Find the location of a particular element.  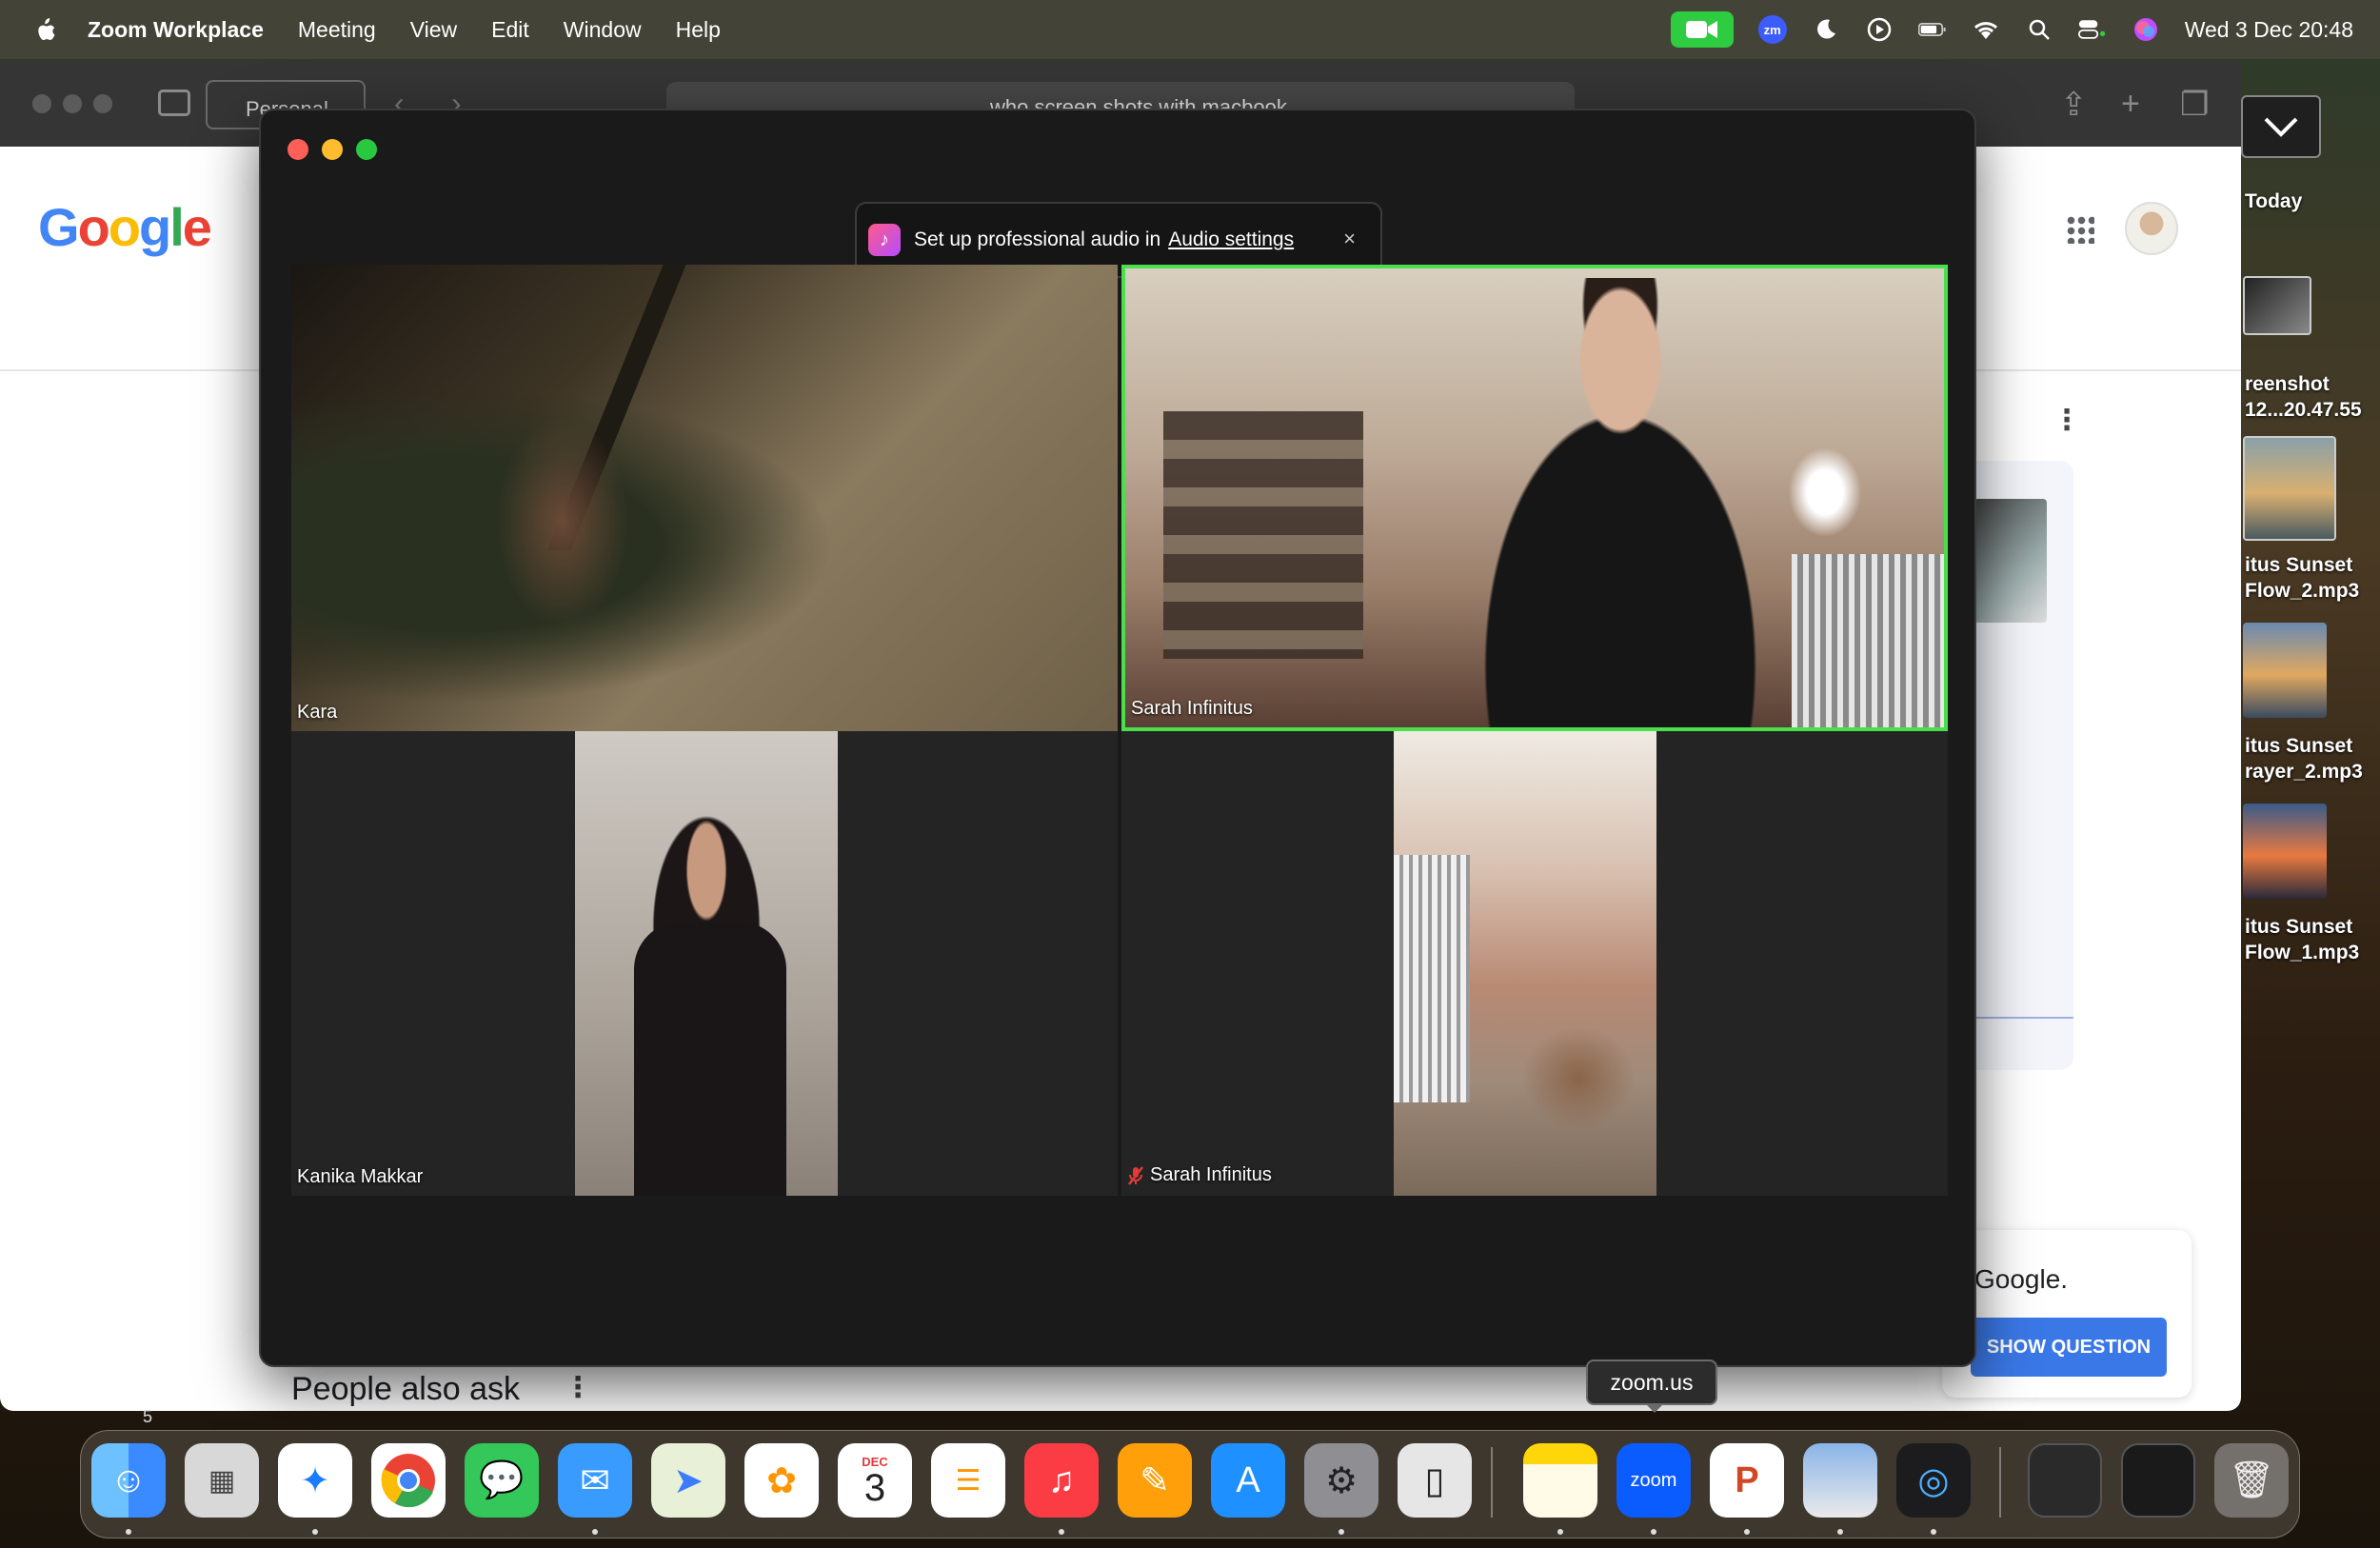

chevron-down-icon is located at coordinates (2281, 127).